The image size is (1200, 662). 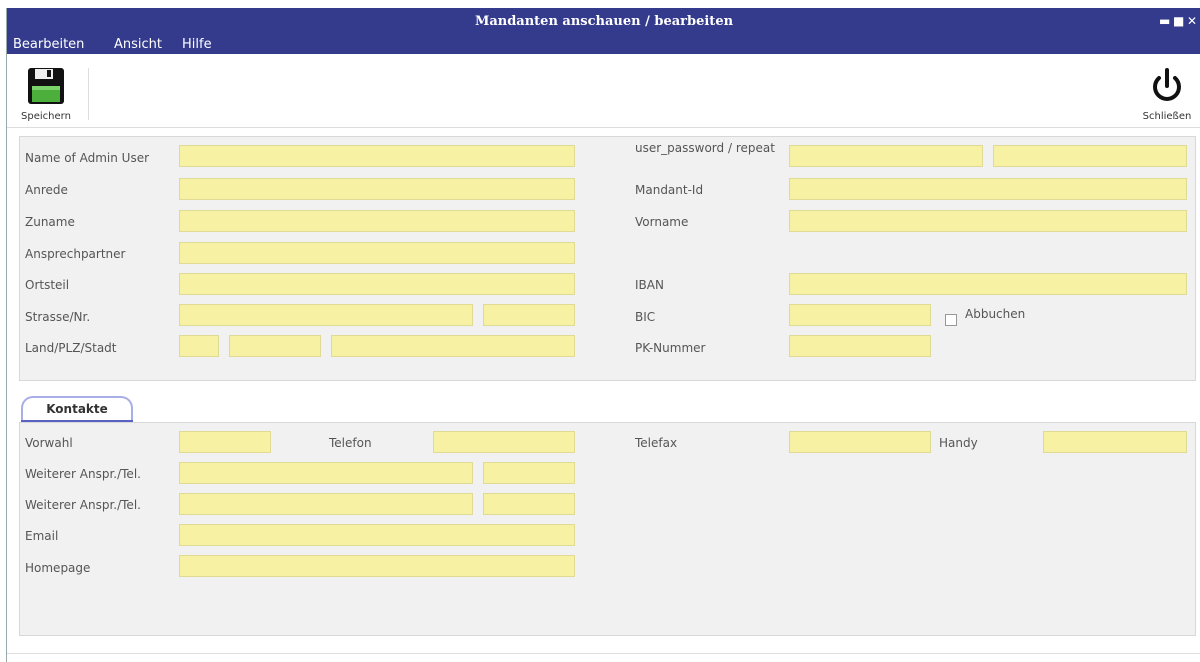 What do you see at coordinates (377, 156) in the screenshot?
I see `admin-user-field` at bounding box center [377, 156].